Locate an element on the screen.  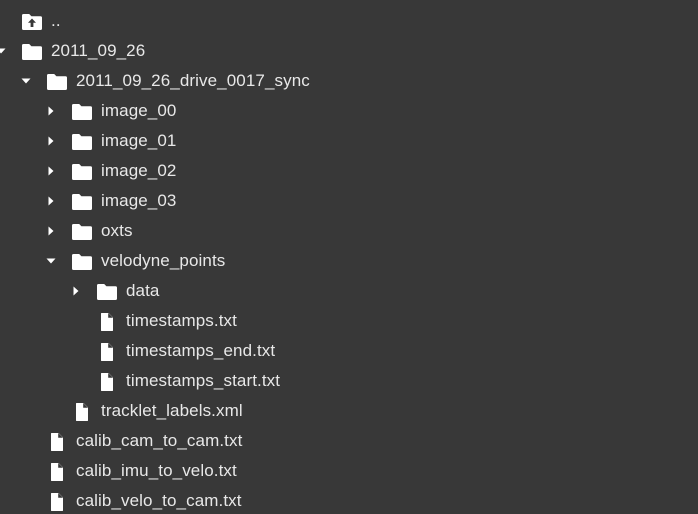
file-name: calib_cam_to_cam.txt is located at coordinates (159, 440).